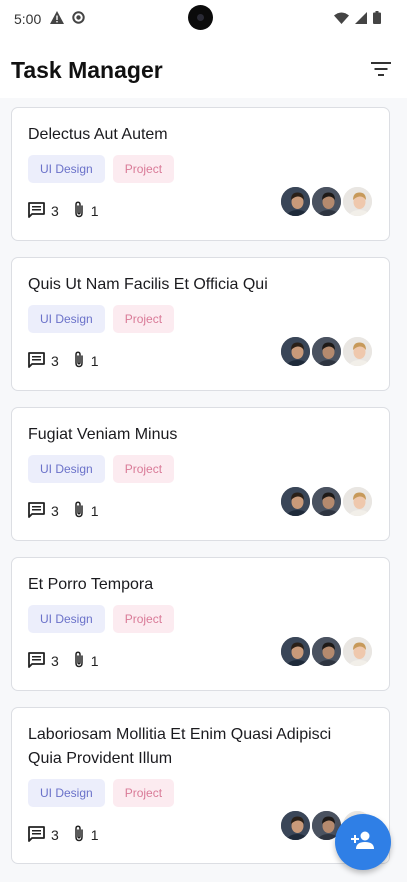 This screenshot has height=882, width=407. What do you see at coordinates (361, 20) in the screenshot?
I see `signal-icon` at bounding box center [361, 20].